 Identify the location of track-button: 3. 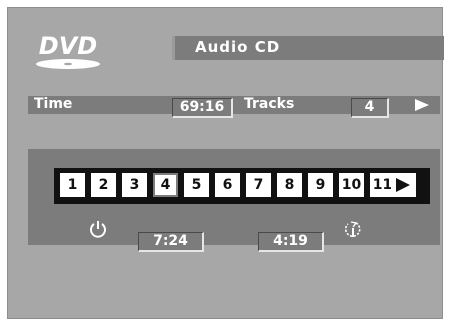
(134, 185).